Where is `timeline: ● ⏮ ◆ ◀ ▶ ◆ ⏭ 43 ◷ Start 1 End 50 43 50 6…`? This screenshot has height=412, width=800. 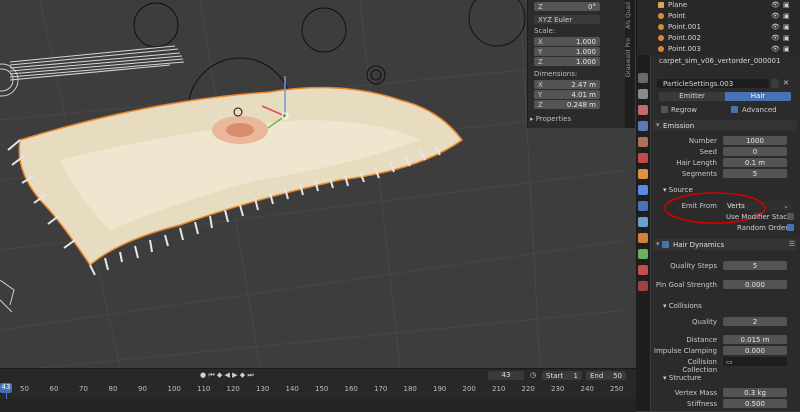 timeline: ● ⏮ ◆ ◀ ▶ ◆ ⏭ 43 ◷ Start 1 End 50 43 50 6… is located at coordinates (318, 390).